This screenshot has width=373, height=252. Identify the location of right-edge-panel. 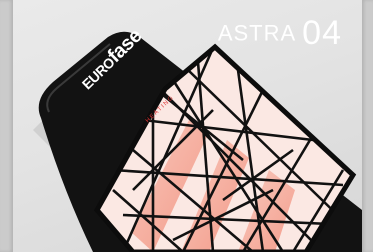
(367, 126).